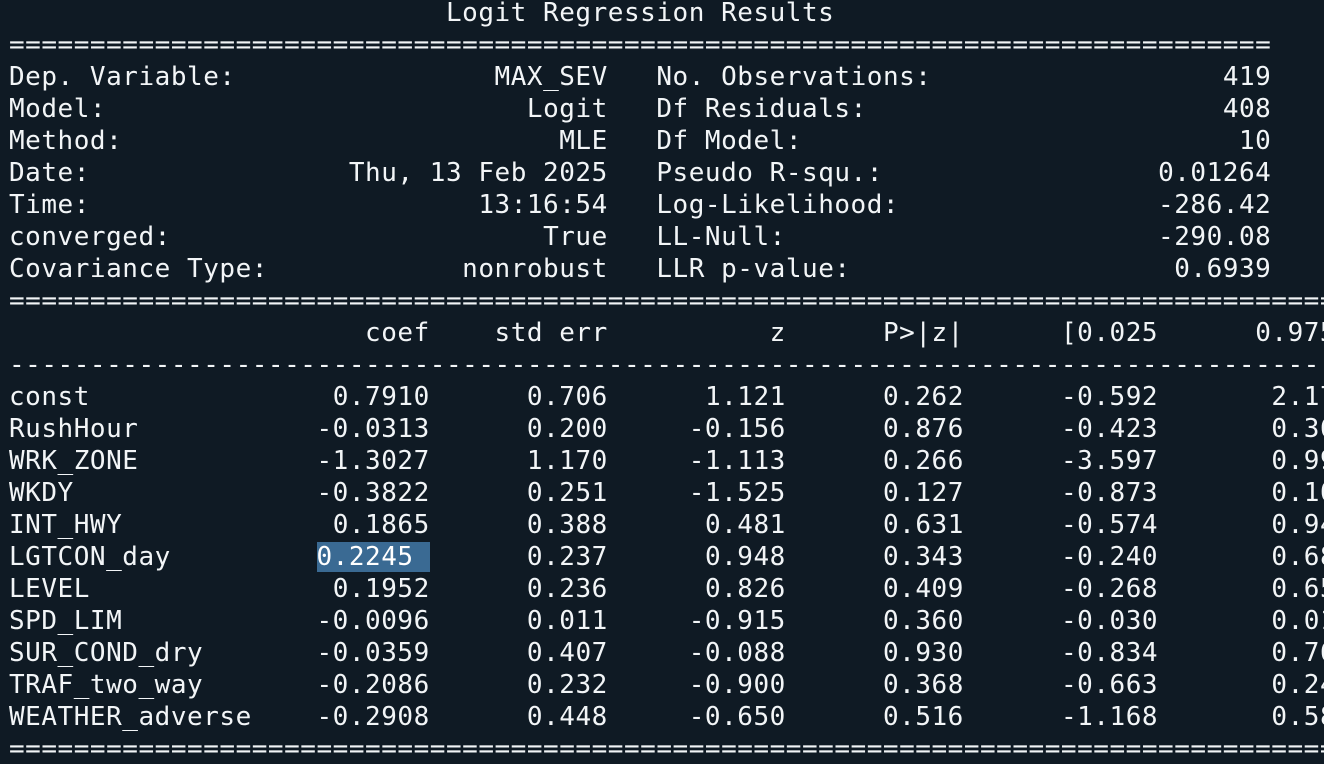 The width and height of the screenshot is (1324, 764). I want to click on table-cell: 0.762, so click(1297, 653).